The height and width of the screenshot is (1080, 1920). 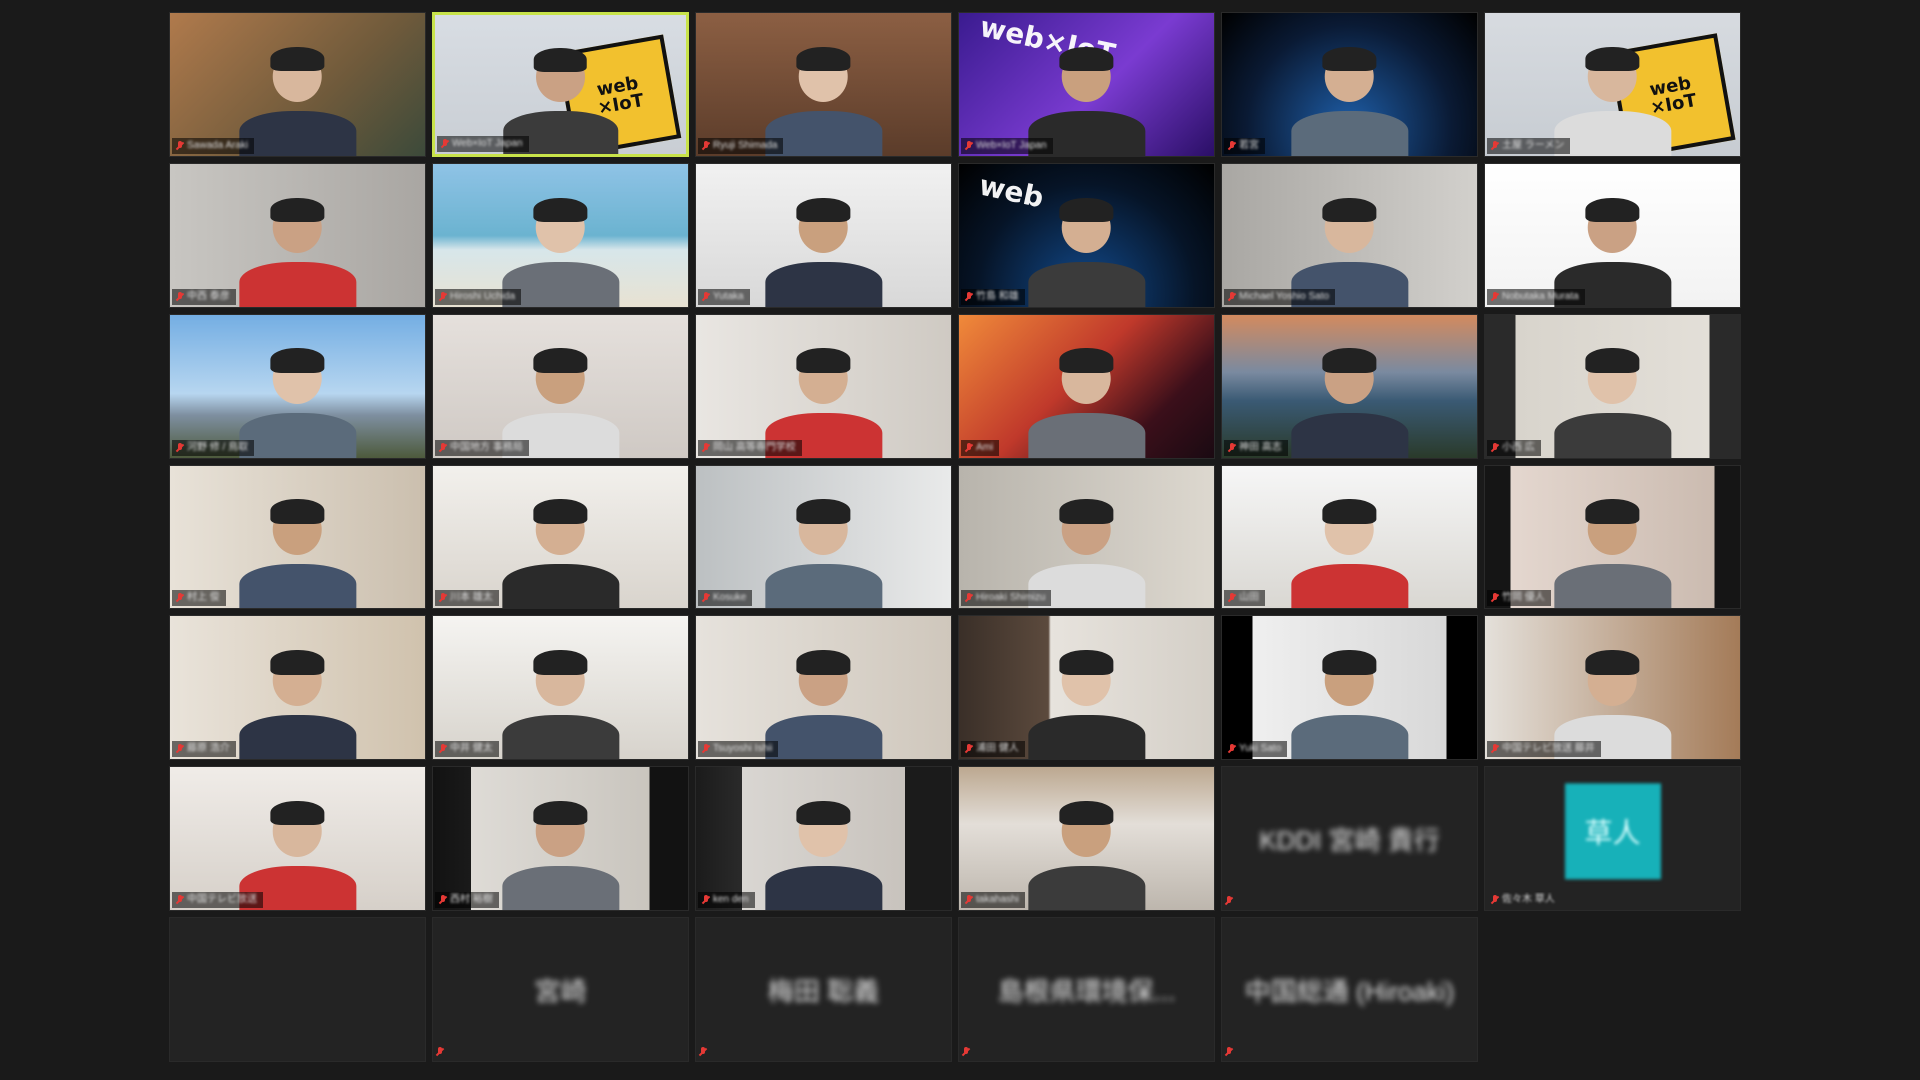 I want to click on participant-name: Michael Yoshio Sato, so click(x=1284, y=296).